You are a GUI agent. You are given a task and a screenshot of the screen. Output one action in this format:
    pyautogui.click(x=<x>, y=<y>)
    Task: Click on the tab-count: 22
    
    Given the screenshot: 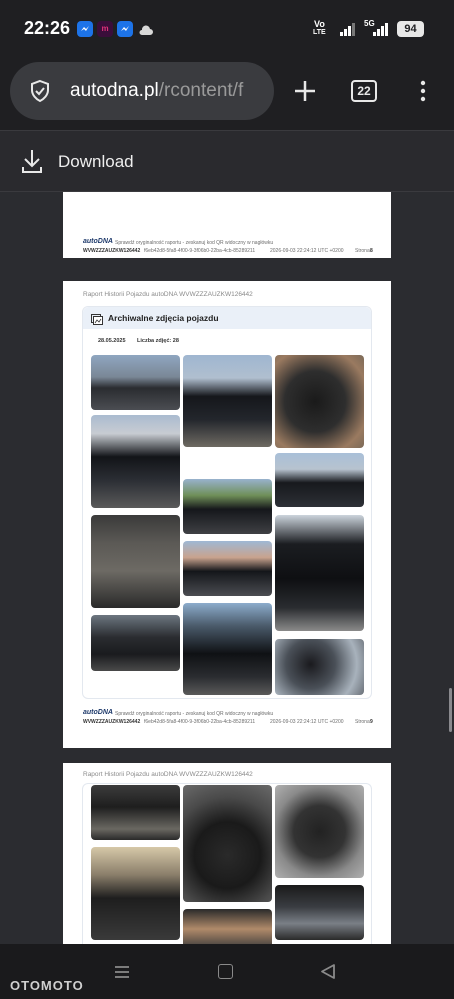 What is the action you would take?
    pyautogui.click(x=364, y=91)
    